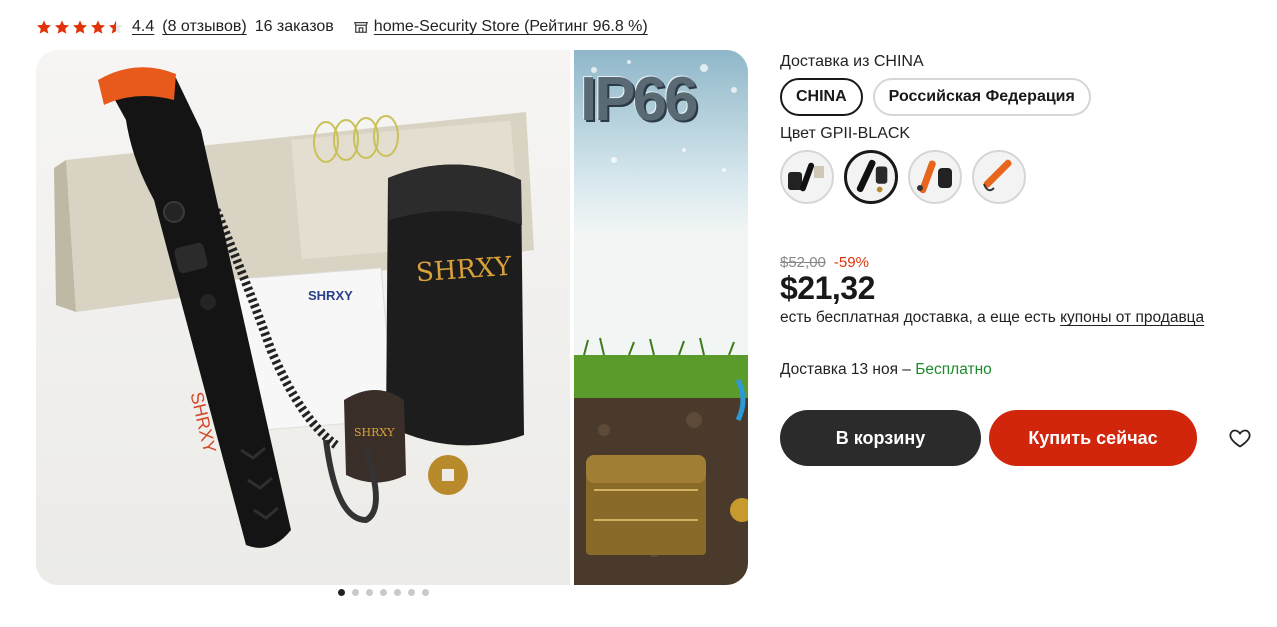  Describe the element at coordinates (1132, 317) in the screenshot. I see `seller-coupons-link: купоны от продавца` at that location.